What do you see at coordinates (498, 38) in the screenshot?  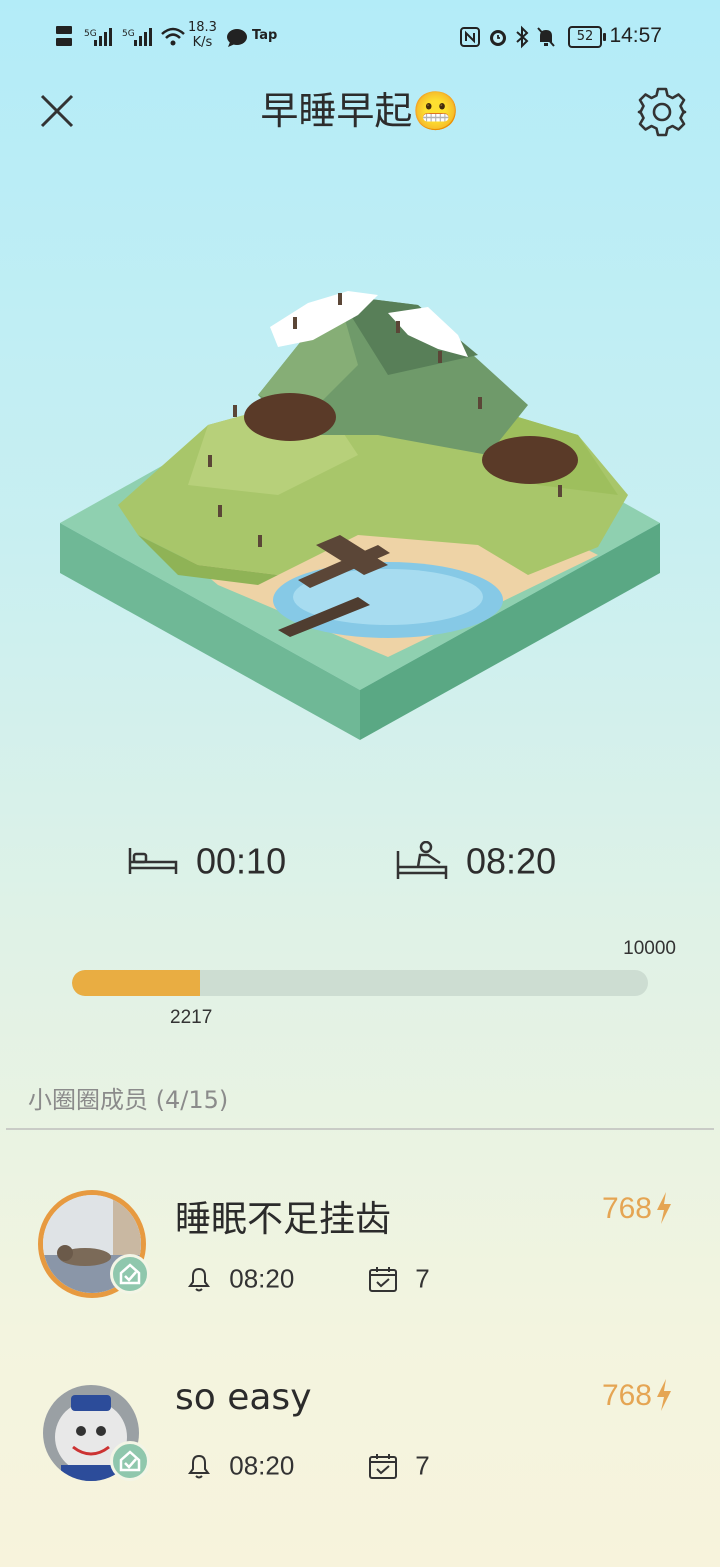 I see `alarm-status-icon` at bounding box center [498, 38].